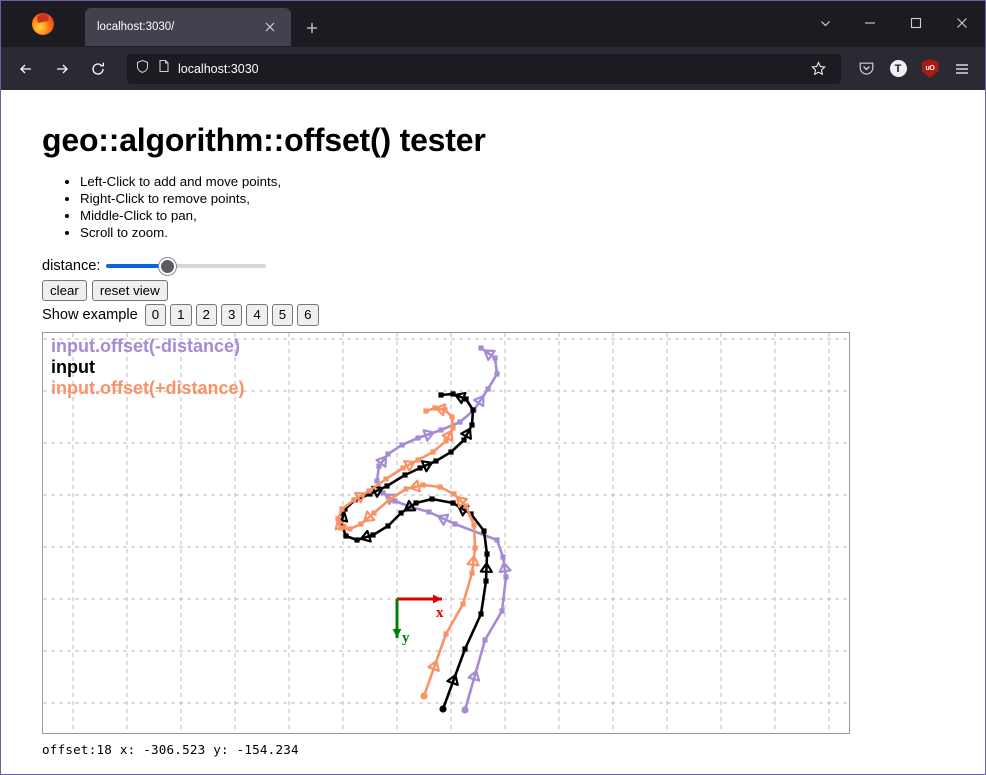 The width and height of the screenshot is (986, 775). I want to click on list-item: Right-Click to remove points,, so click(532, 198).